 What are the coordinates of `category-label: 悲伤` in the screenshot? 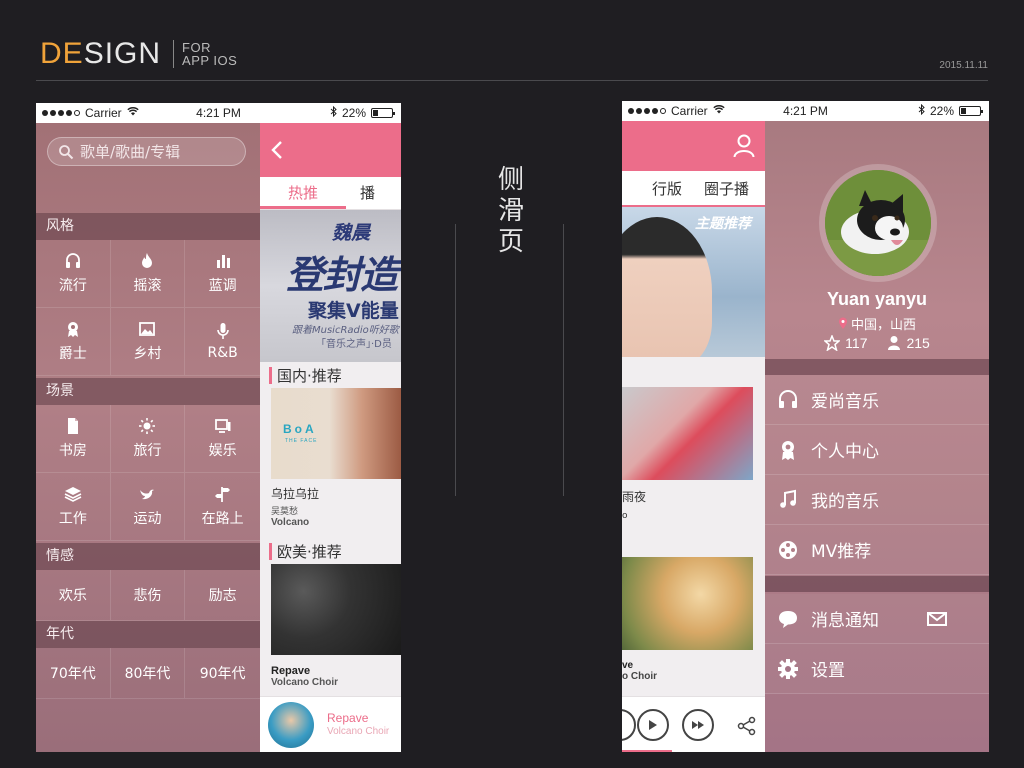 It's located at (147, 596).